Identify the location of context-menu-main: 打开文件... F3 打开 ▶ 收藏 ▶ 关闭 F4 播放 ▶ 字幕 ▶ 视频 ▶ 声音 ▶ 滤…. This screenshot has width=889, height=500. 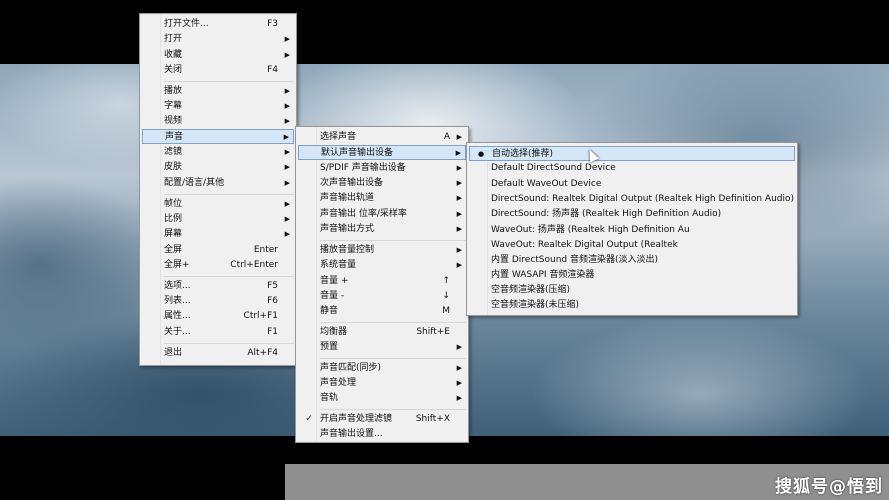
(218, 189).